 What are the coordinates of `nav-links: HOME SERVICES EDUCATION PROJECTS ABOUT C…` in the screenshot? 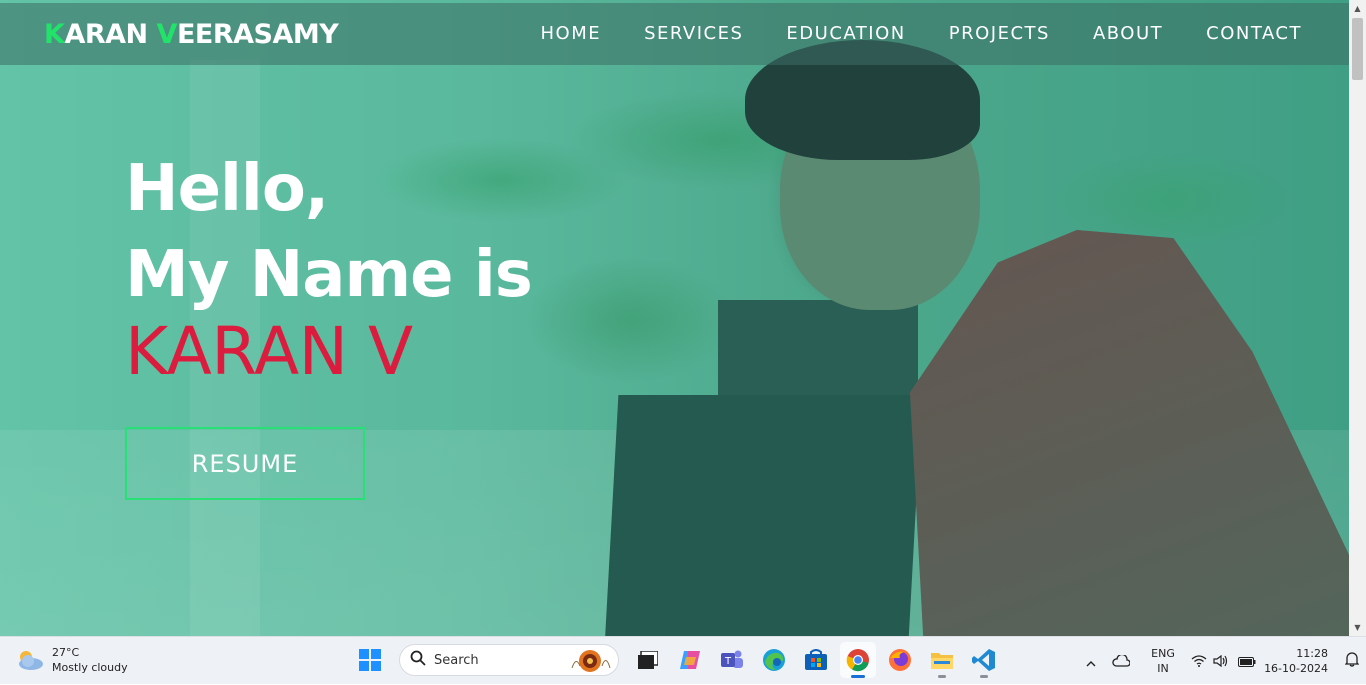 It's located at (921, 33).